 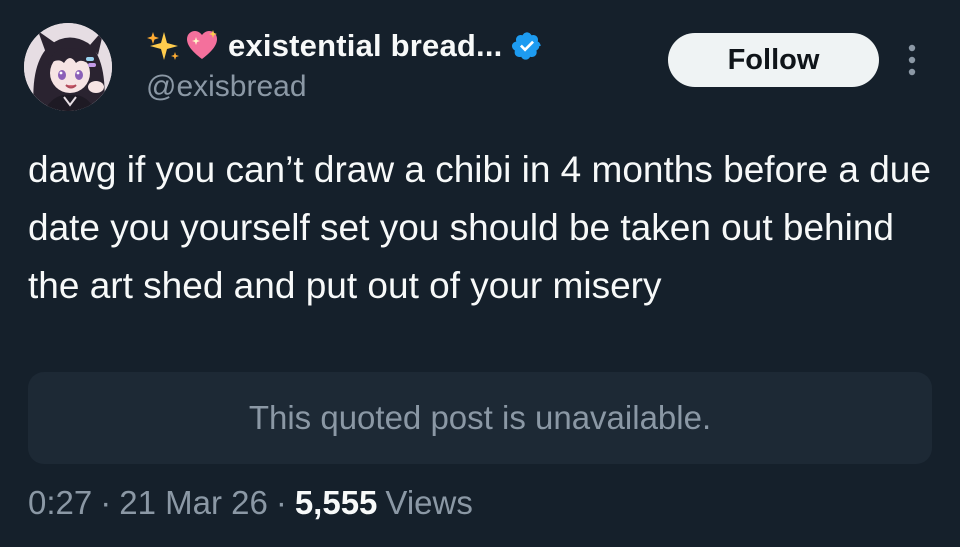 I want to click on views-count: 5,555, so click(x=336, y=502).